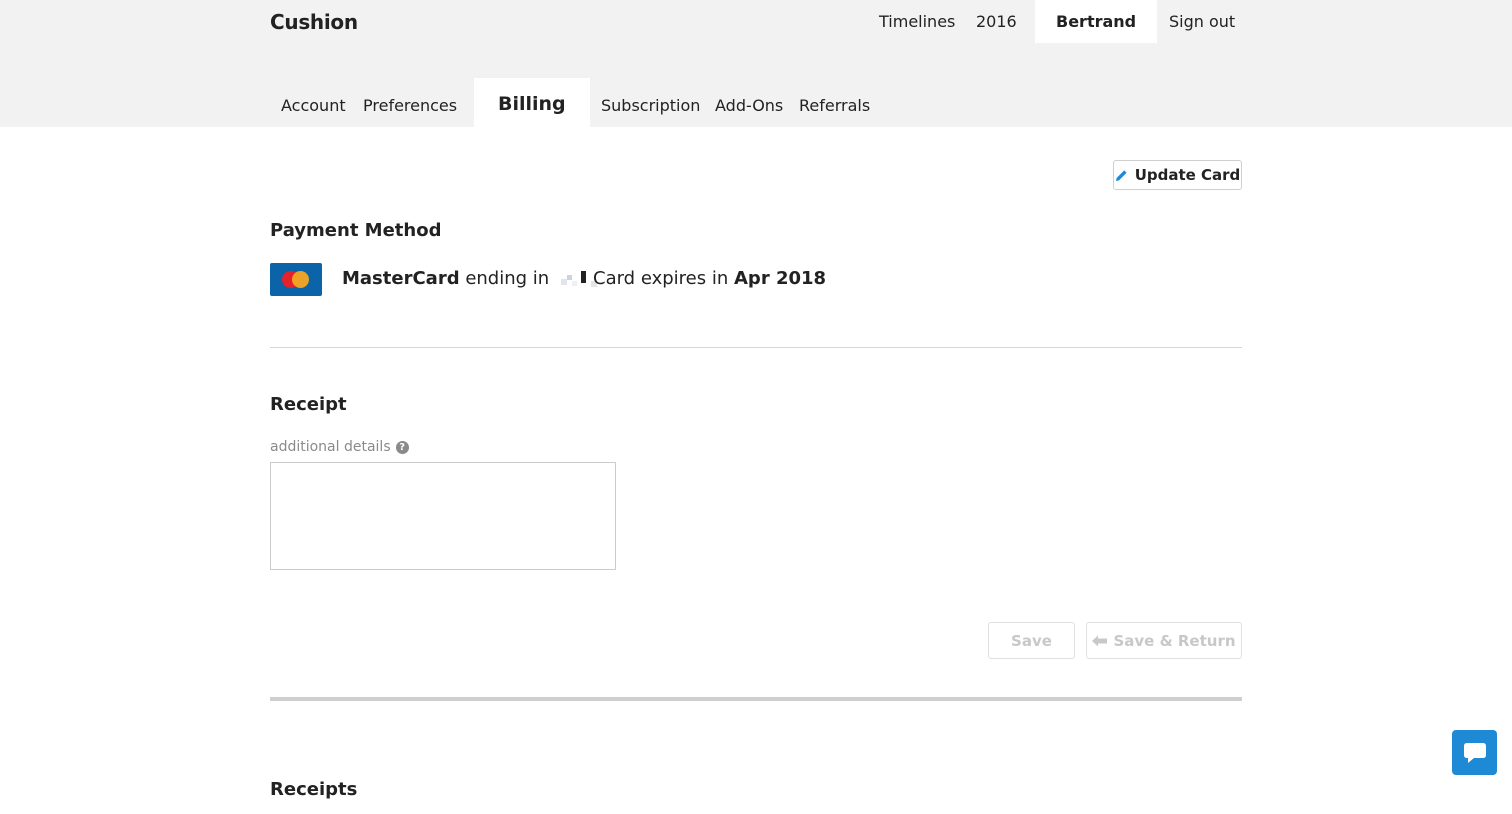  I want to click on chat-icon, so click(1474, 752).